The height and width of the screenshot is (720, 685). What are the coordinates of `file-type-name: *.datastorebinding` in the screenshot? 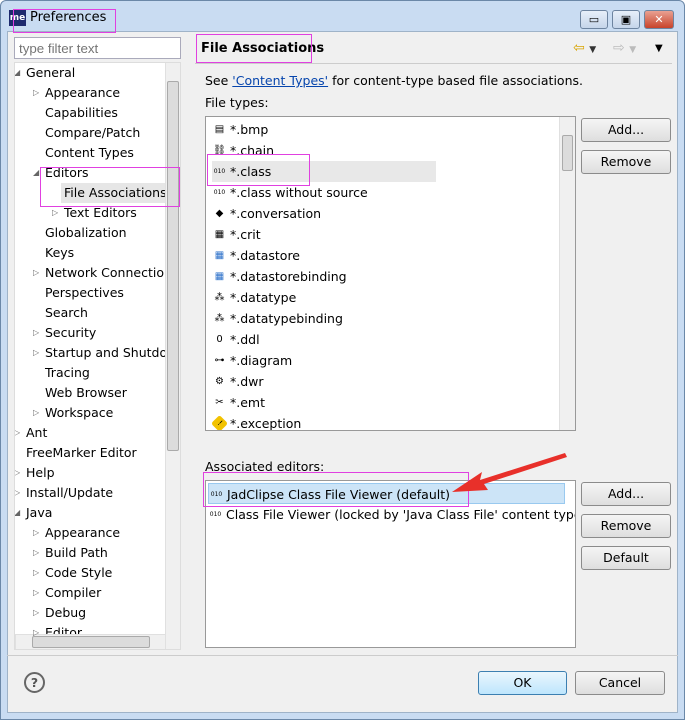 It's located at (288, 276).